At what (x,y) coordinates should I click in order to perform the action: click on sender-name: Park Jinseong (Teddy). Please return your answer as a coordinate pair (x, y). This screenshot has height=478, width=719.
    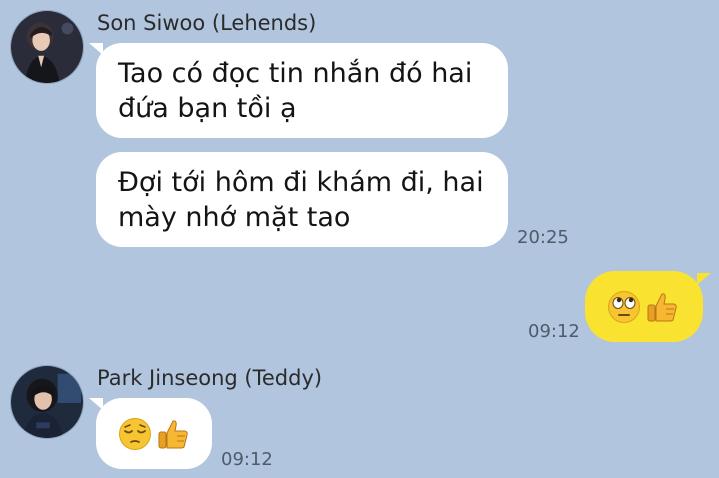
    Looking at the image, I should click on (210, 378).